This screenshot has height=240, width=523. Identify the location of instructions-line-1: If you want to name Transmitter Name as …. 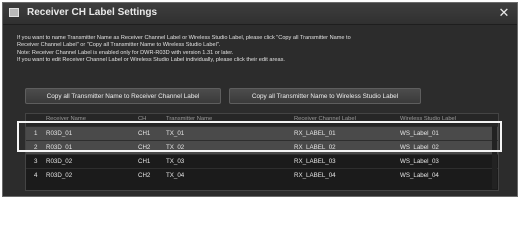
(184, 38).